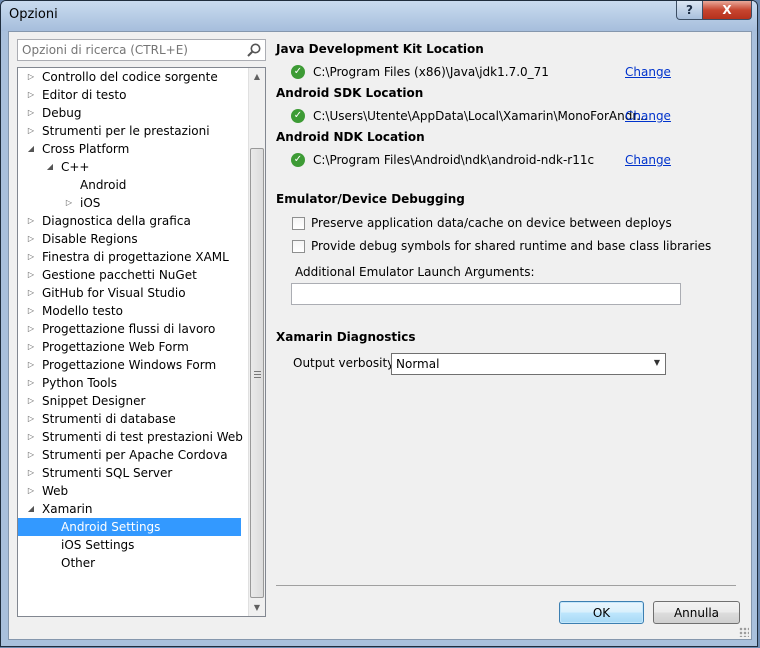 This screenshot has width=760, height=648. What do you see at coordinates (129, 113) in the screenshot?
I see `tree-item: ▷ Debug` at bounding box center [129, 113].